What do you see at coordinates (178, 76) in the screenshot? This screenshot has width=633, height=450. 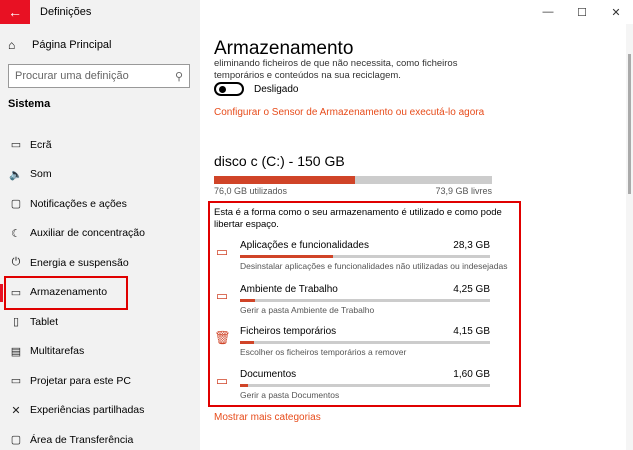 I see `search-icon: ⚲` at bounding box center [178, 76].